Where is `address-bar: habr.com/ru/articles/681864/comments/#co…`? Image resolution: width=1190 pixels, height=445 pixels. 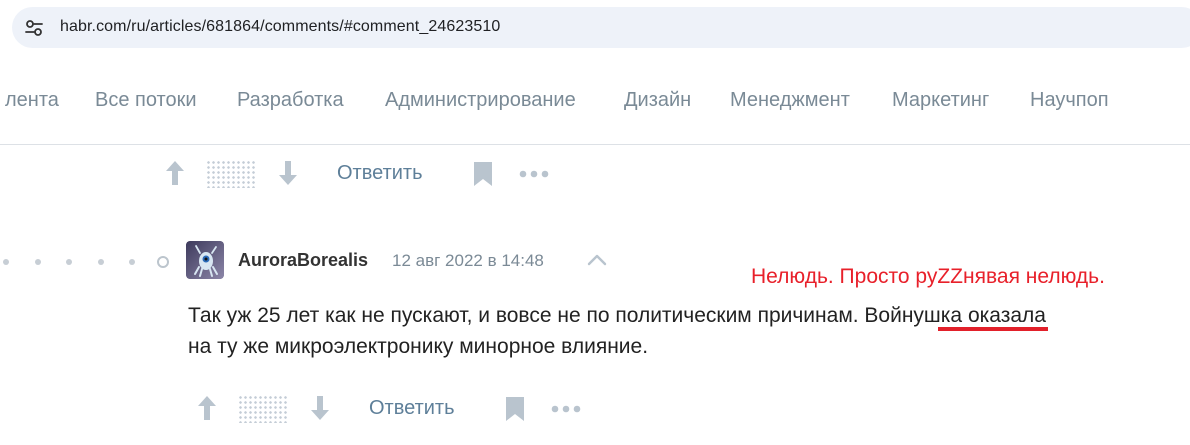 address-bar: habr.com/ru/articles/681864/comments/#co… is located at coordinates (601, 27).